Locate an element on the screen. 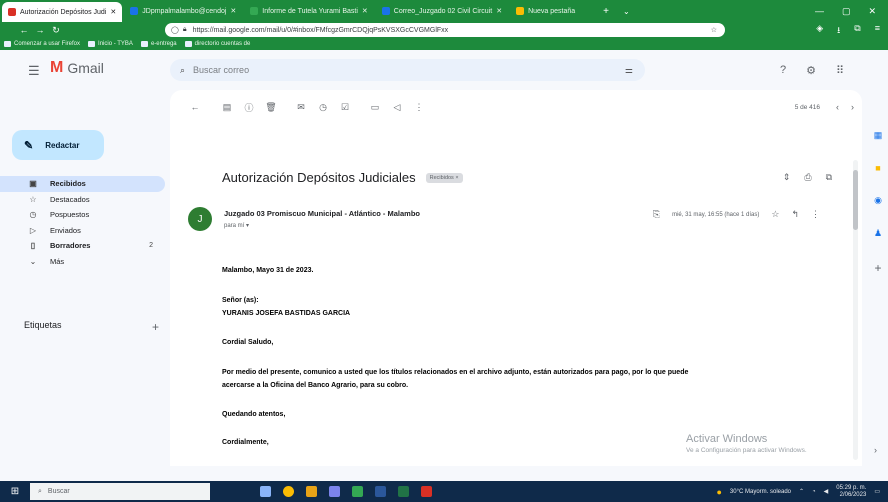 Image resolution: width=888 pixels, height=502 pixels. maximize-icon: ▢ is located at coordinates (846, 11).